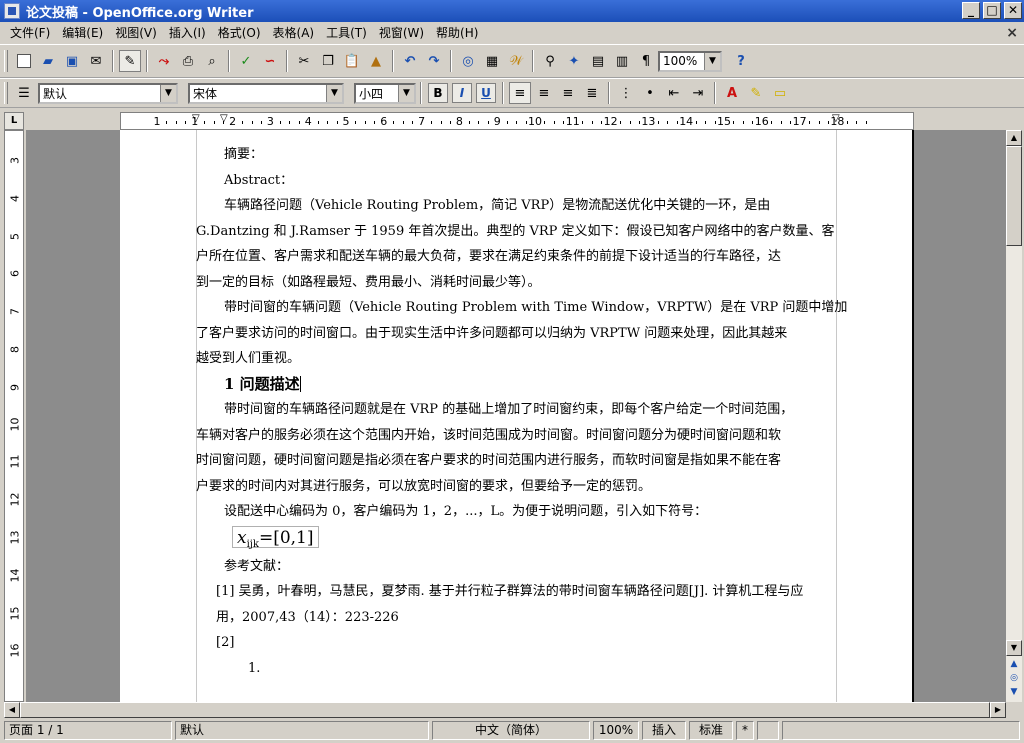  I want to click on highlighting-icon: ✎, so click(756, 93).